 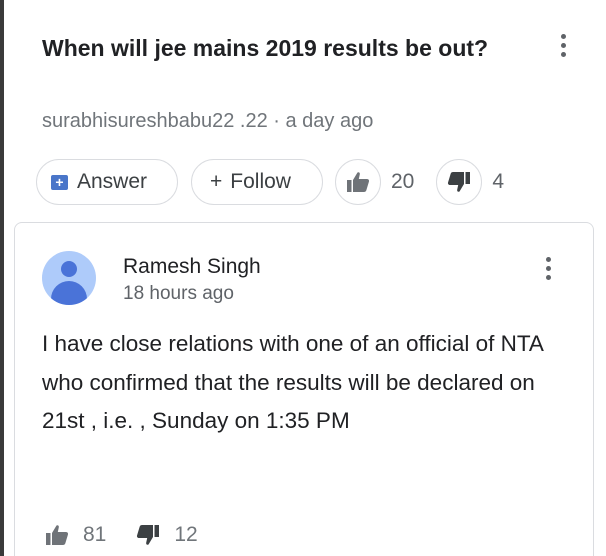 I want to click on answer-plus-icon: +, so click(x=59, y=182).